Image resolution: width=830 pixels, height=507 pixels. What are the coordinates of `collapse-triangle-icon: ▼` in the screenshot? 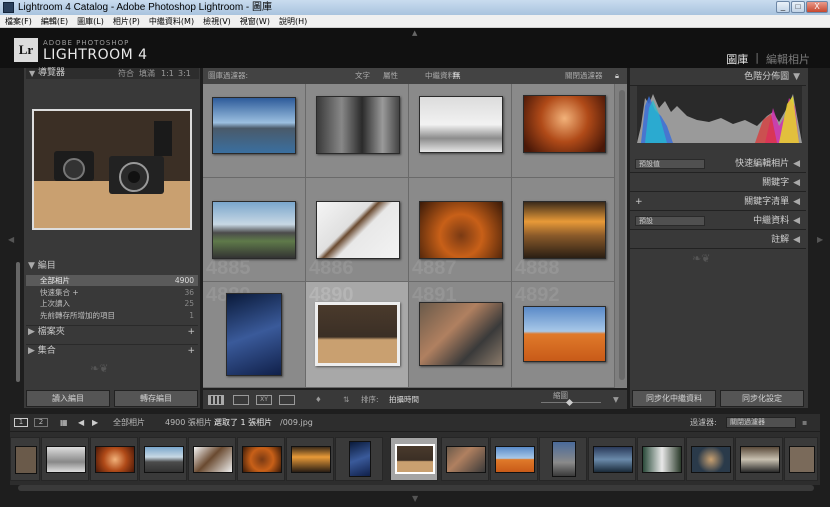 It's located at (32, 73).